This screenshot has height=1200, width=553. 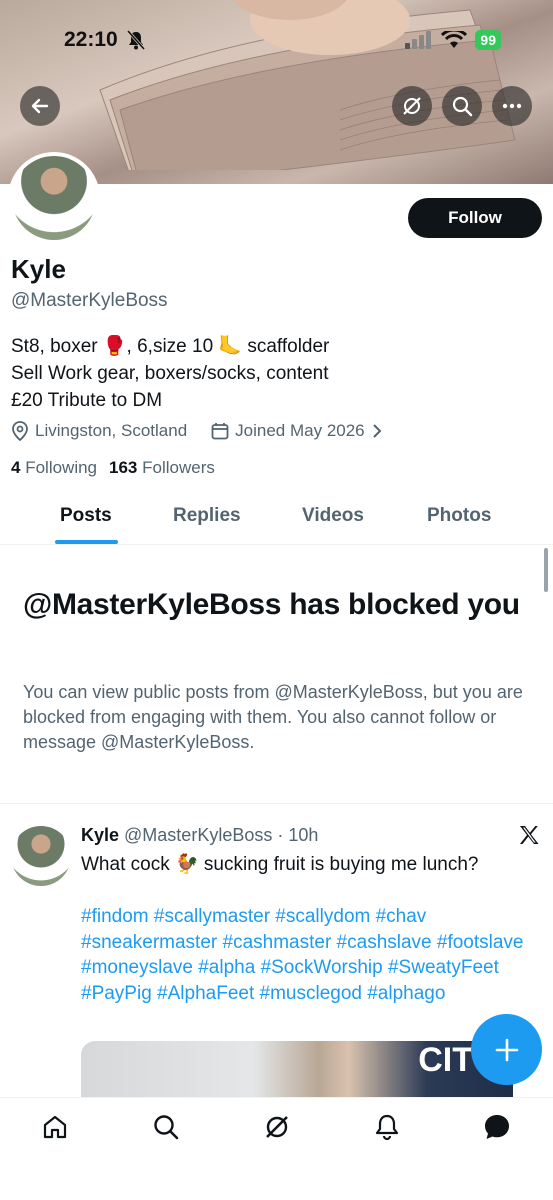 I want to click on more-button, so click(x=512, y=106).